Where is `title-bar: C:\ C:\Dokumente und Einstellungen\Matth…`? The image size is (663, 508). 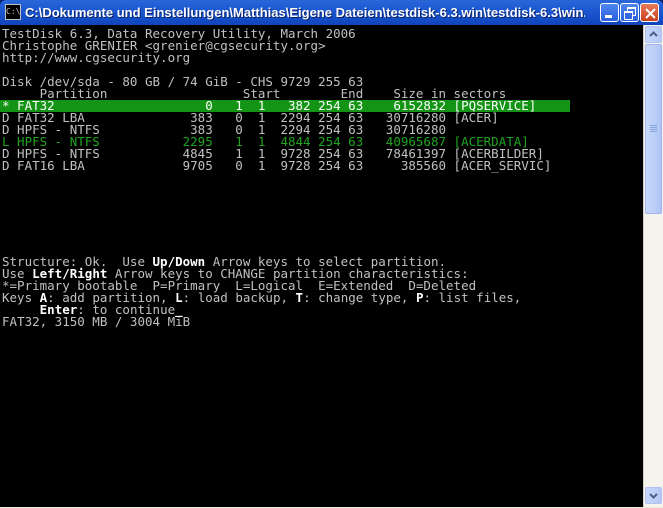
title-bar: C:\ C:\Dokumente und Einstellungen\Matth… is located at coordinates (331, 12).